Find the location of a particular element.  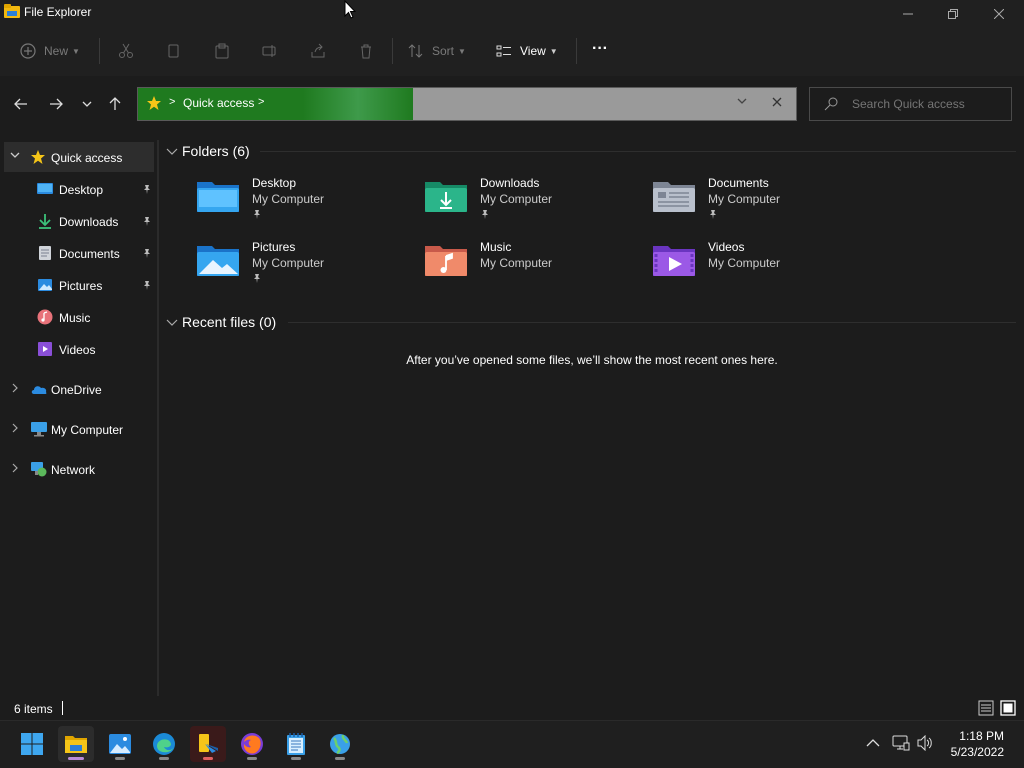

folder-tile-music: Music My Computer is located at coordinates (524, 266).